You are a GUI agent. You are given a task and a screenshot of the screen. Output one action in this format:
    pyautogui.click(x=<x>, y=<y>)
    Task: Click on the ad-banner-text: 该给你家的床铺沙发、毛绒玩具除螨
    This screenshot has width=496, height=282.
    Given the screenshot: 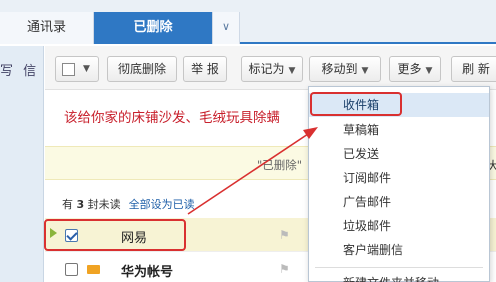 What is the action you would take?
    pyautogui.click(x=172, y=116)
    